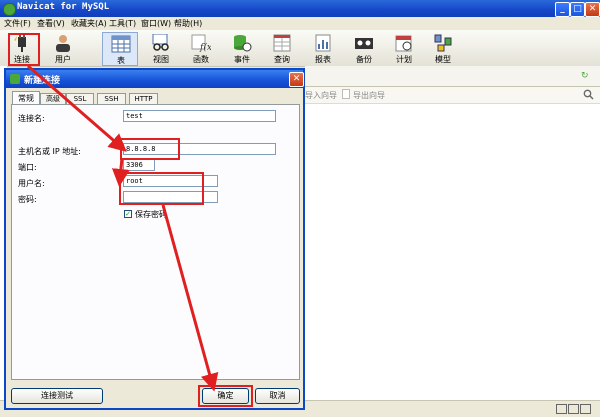  I want to click on arrow-host-to-user, so click(120, 172).